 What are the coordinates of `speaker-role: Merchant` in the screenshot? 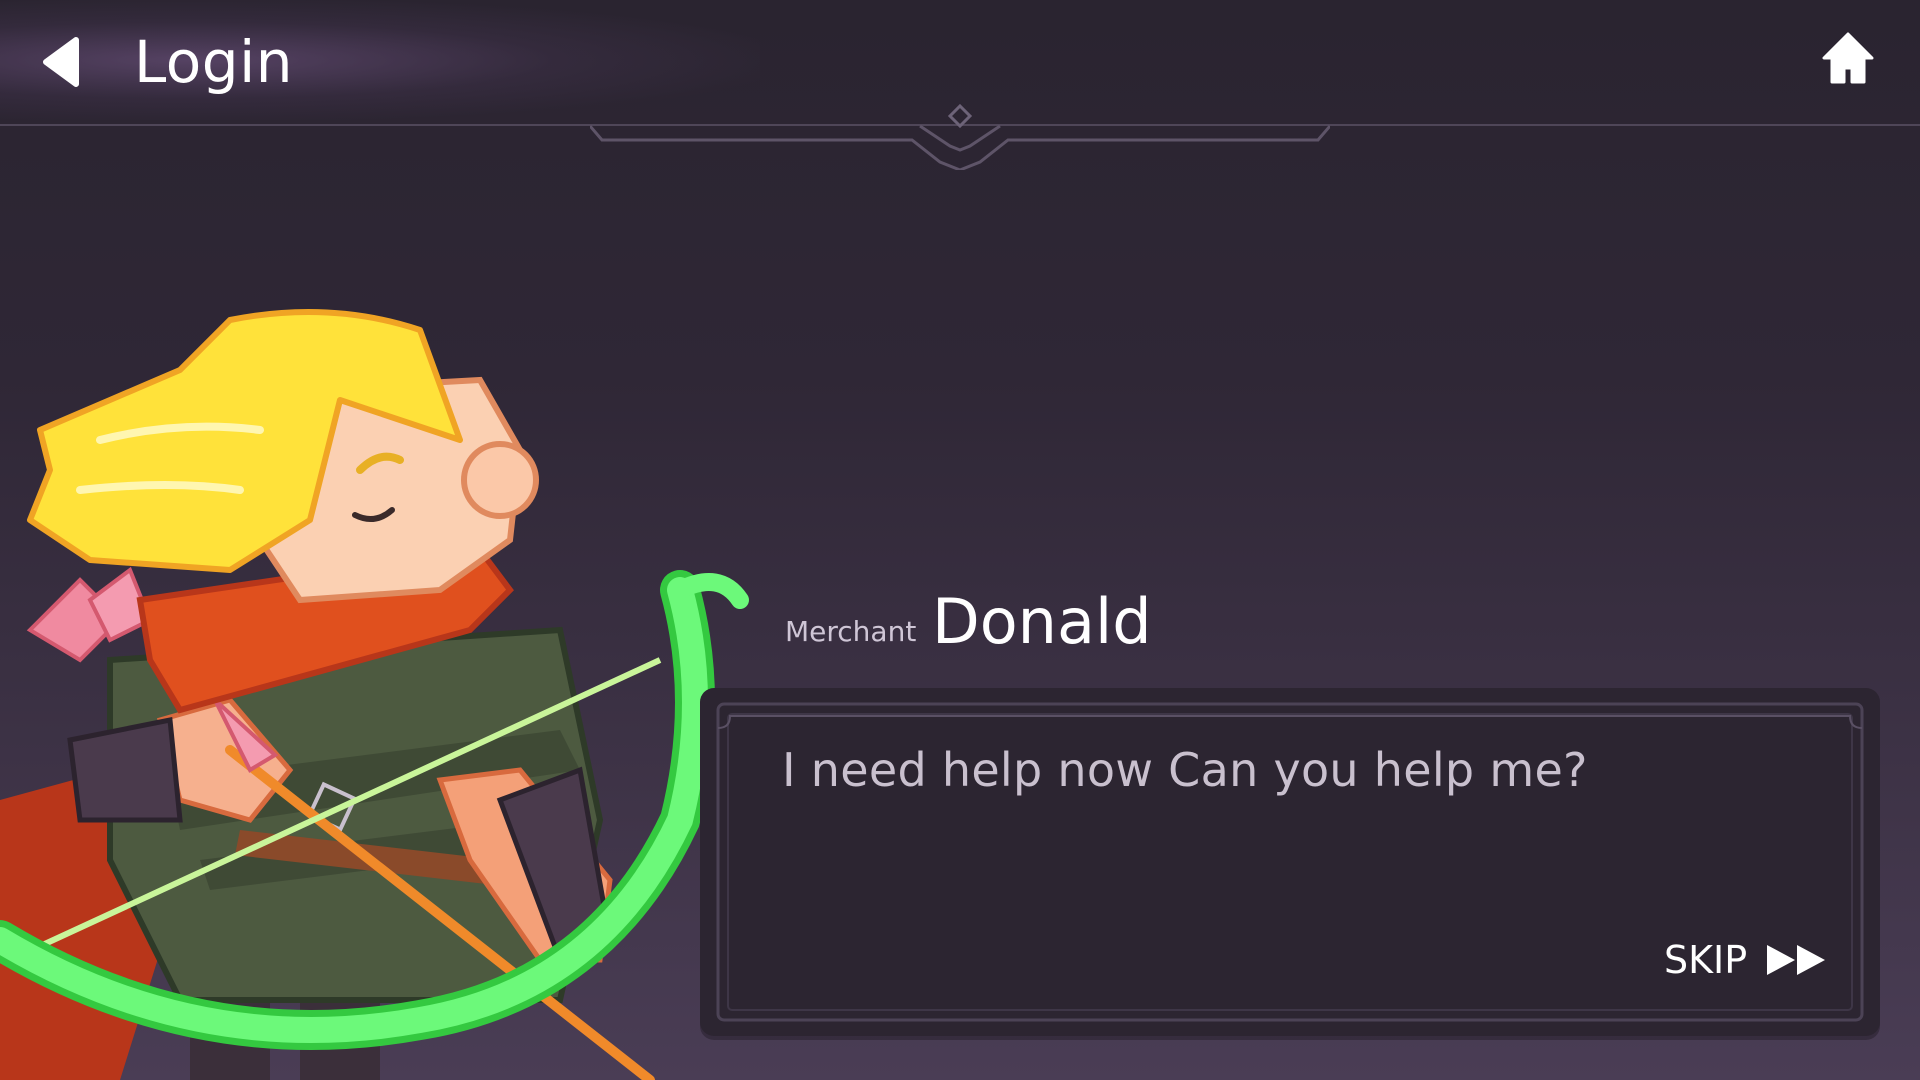 It's located at (851, 631).